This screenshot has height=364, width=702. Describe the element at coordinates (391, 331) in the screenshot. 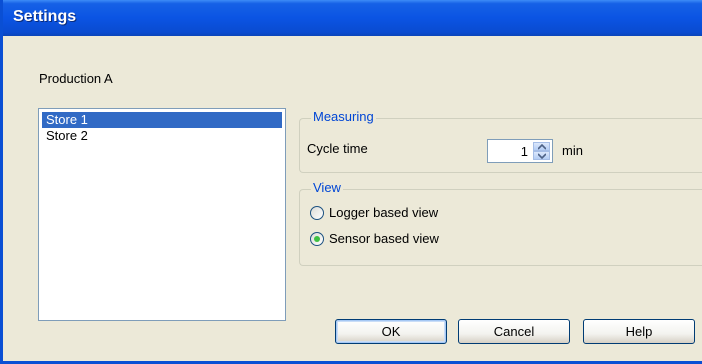

I see `ok-button: OK` at that location.